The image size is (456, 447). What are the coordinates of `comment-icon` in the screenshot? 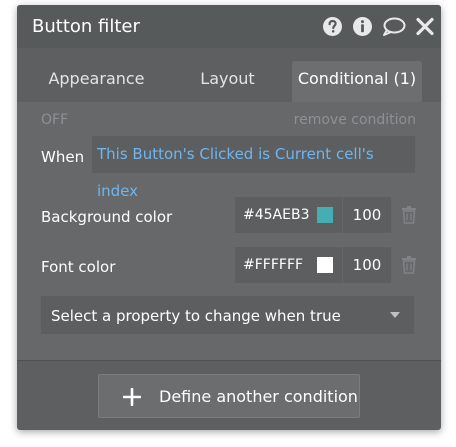 It's located at (394, 26).